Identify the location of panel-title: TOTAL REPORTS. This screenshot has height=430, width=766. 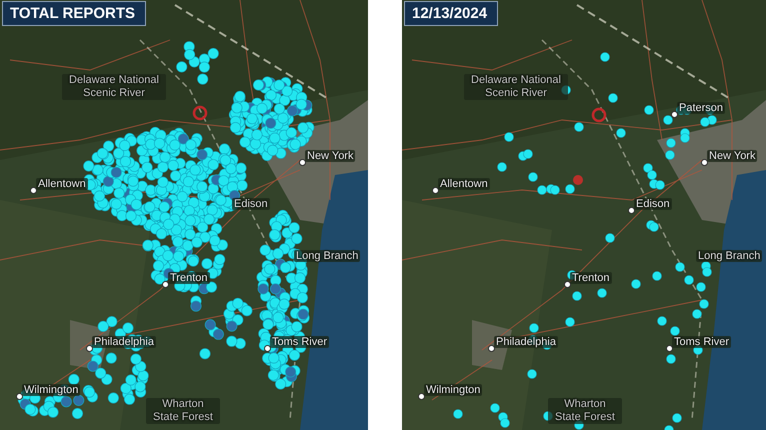
(74, 13).